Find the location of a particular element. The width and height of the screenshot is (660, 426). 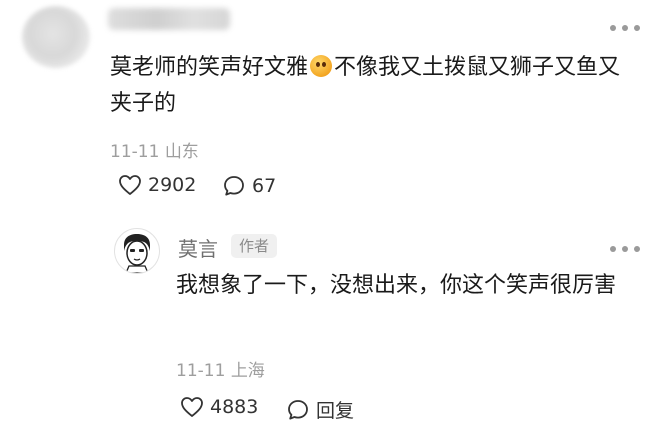

author-name: 莫言 is located at coordinates (198, 247).